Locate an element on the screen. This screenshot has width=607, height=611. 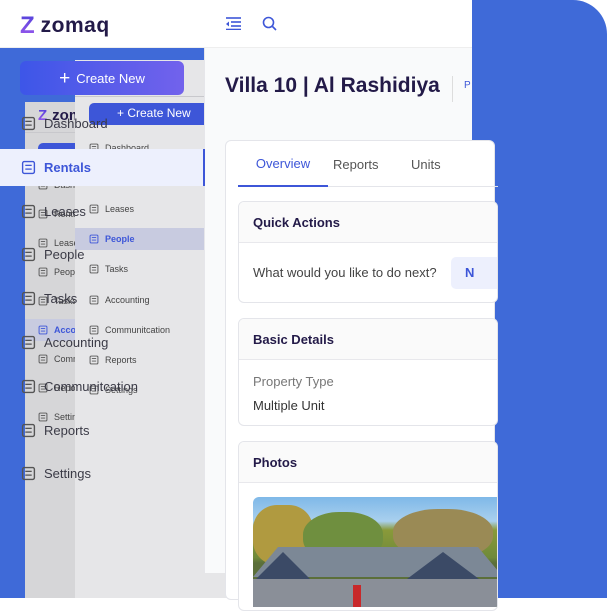
quick-actions-title: Quick Actions is located at coordinates (368, 222).